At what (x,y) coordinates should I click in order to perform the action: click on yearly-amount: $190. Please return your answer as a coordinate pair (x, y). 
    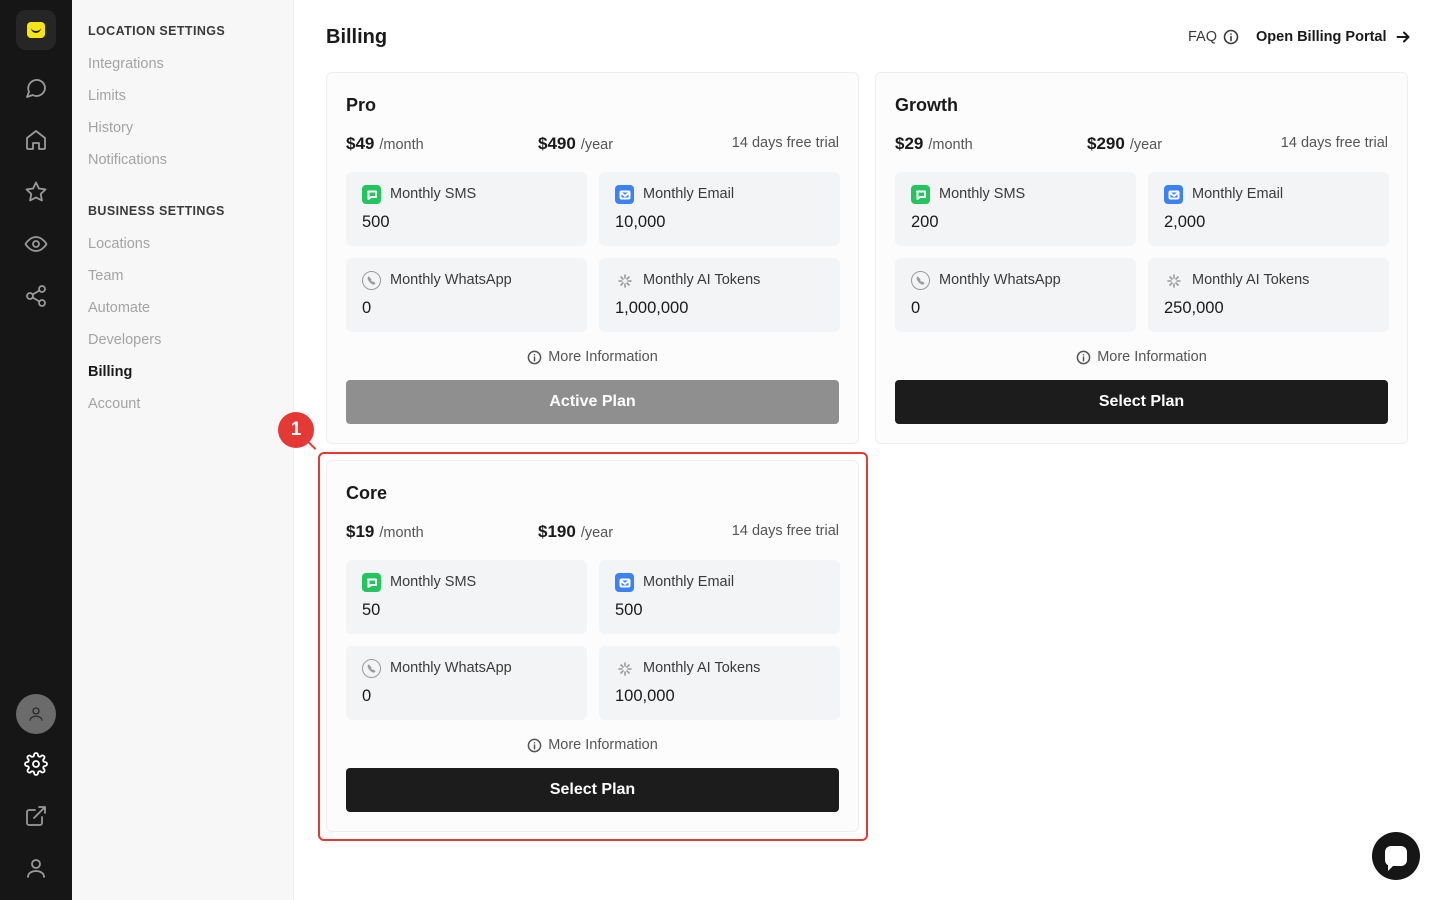
    Looking at the image, I should click on (557, 531).